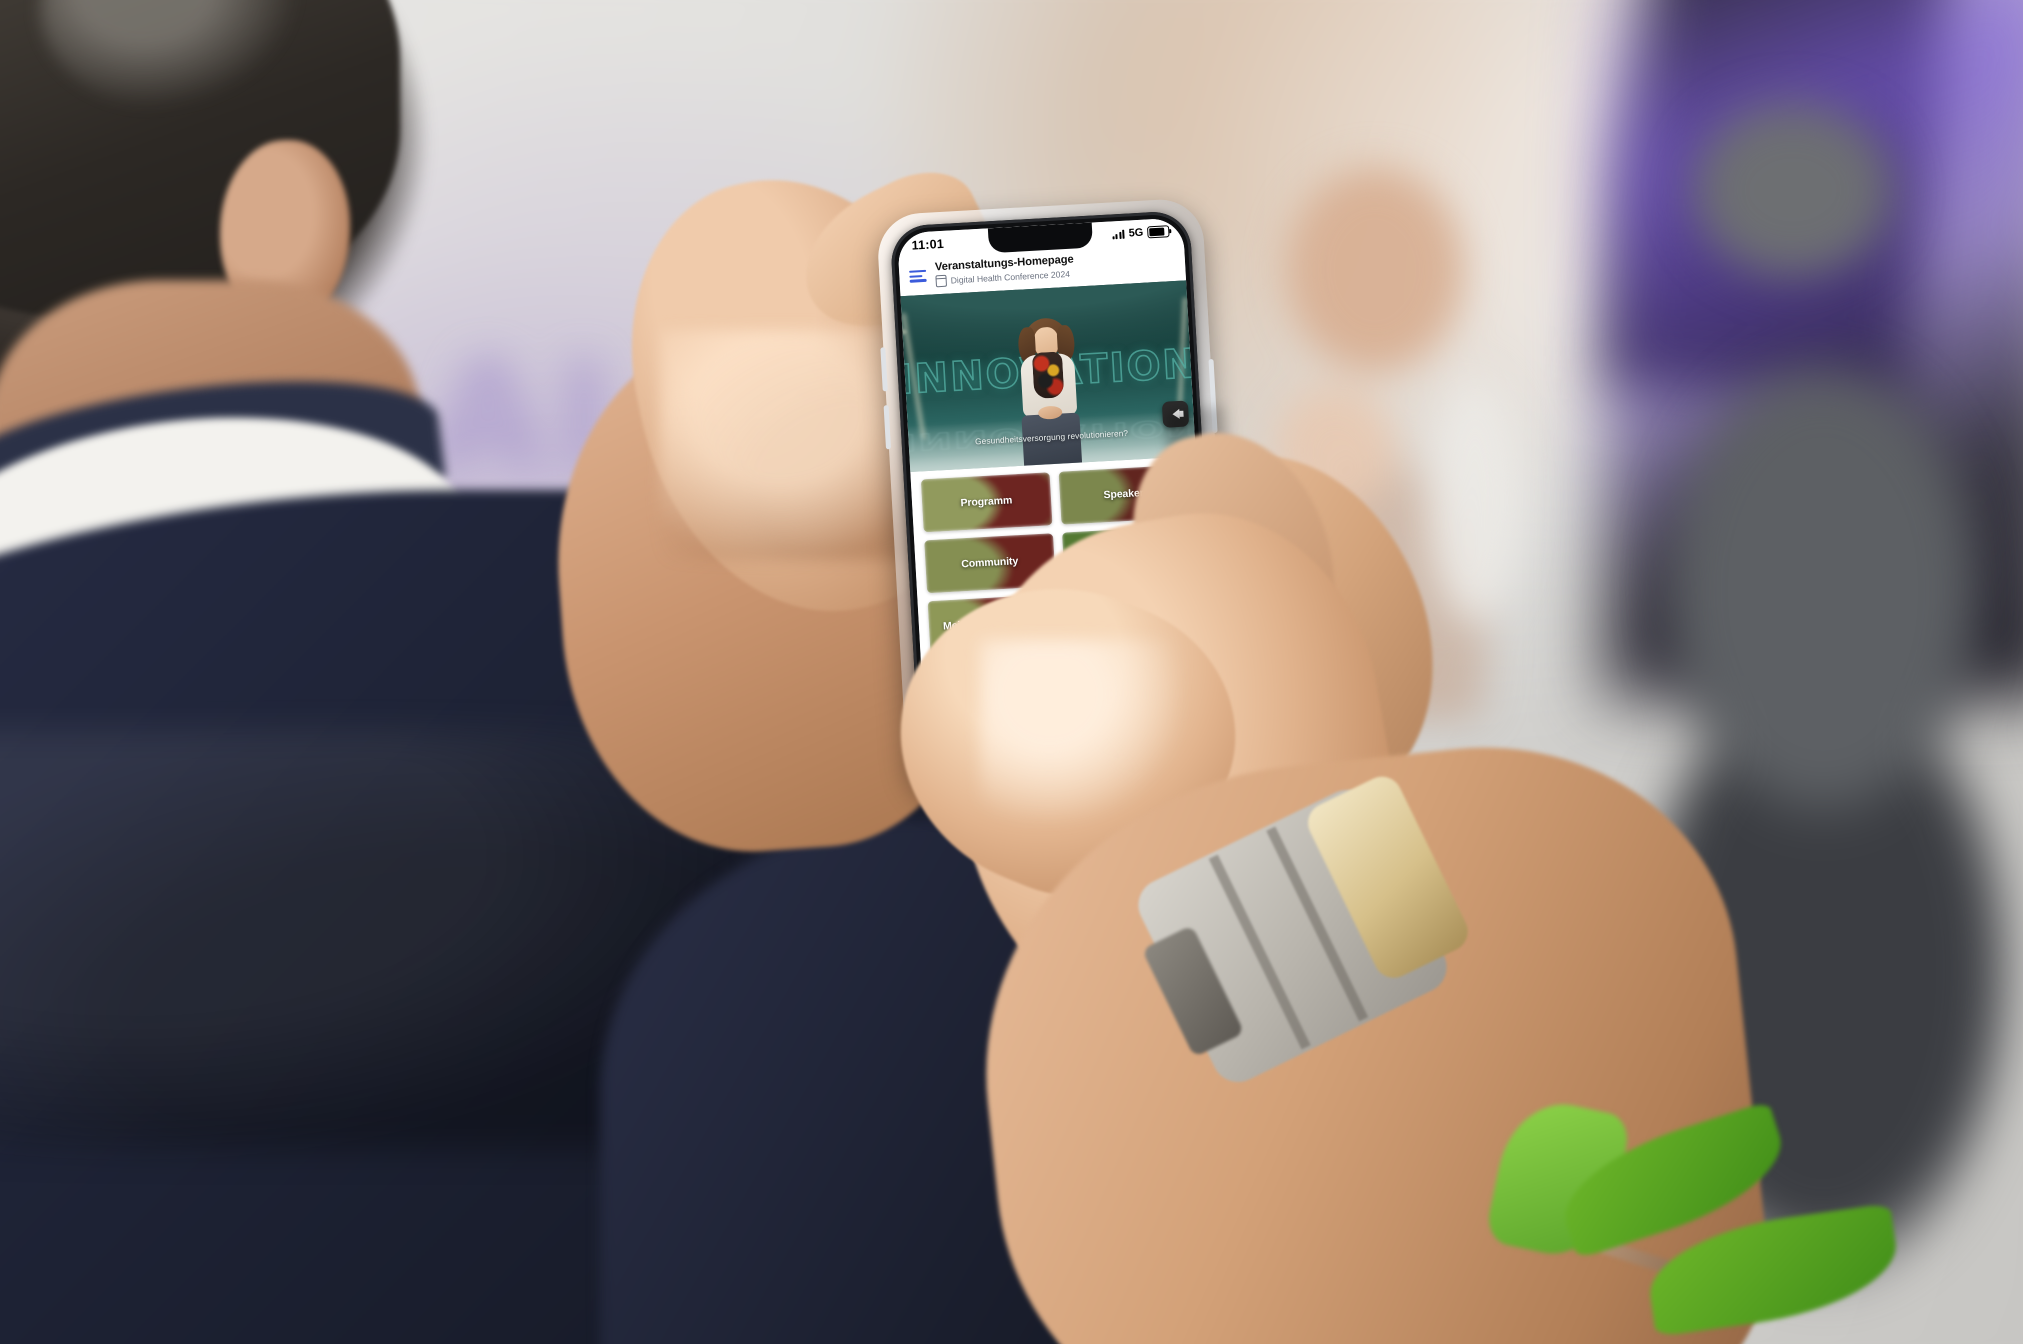 This screenshot has height=1344, width=2023. What do you see at coordinates (1158, 232) in the screenshot?
I see `battery-icon` at bounding box center [1158, 232].